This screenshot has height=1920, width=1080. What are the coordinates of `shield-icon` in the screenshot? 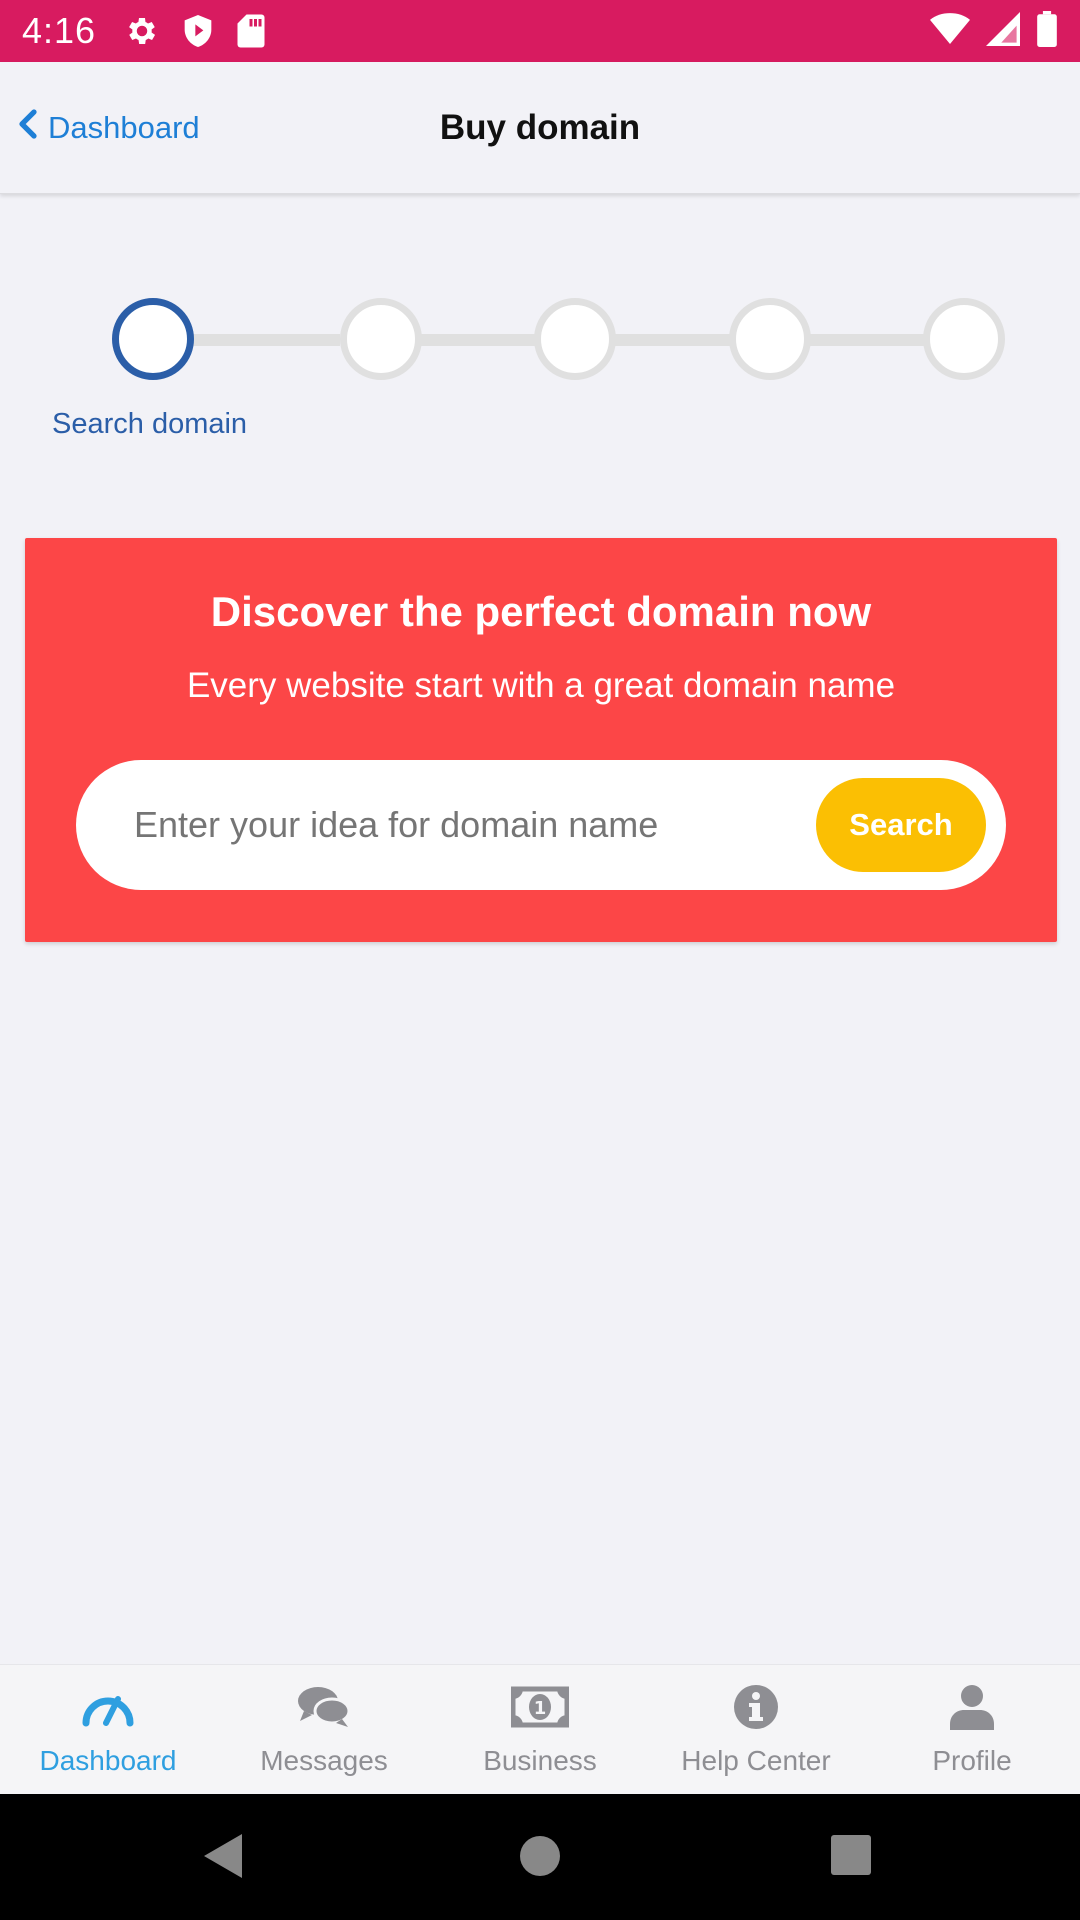 It's located at (198, 31).